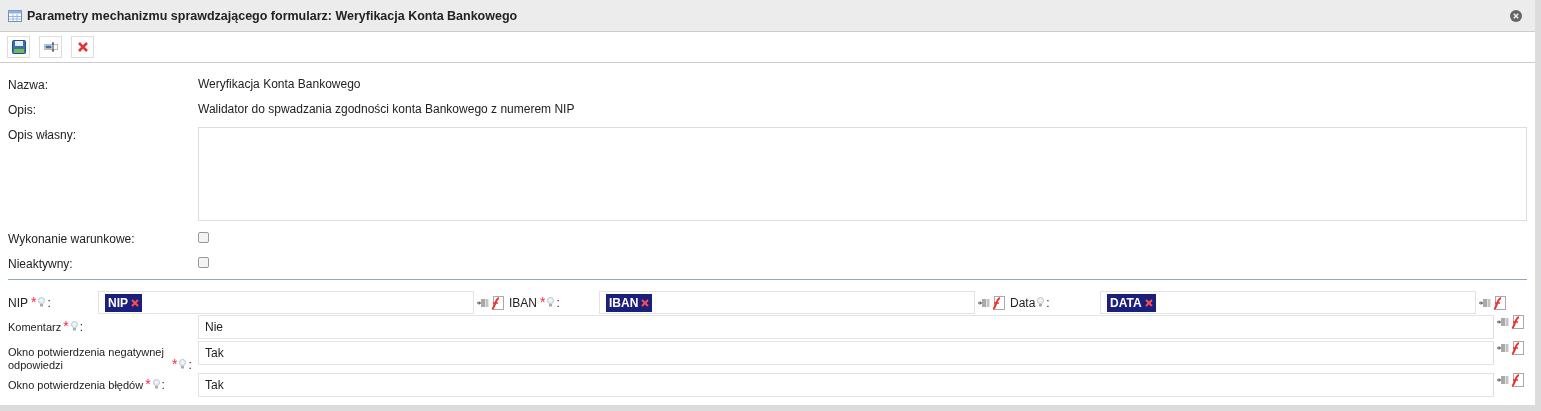 The image size is (1541, 411). I want to click on parameter-label: NIP, so click(18, 302).